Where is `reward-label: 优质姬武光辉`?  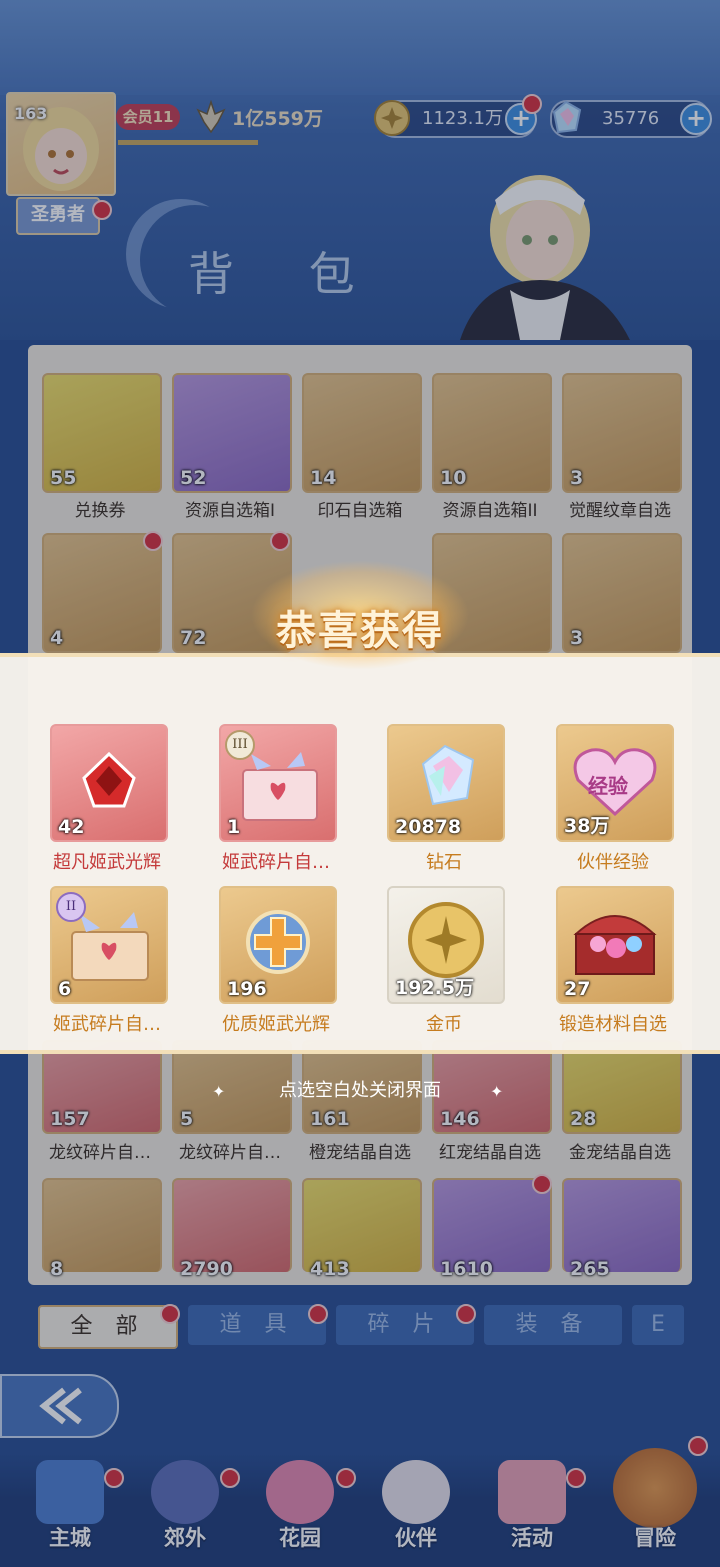 reward-label: 优质姬武光辉 is located at coordinates (276, 1024).